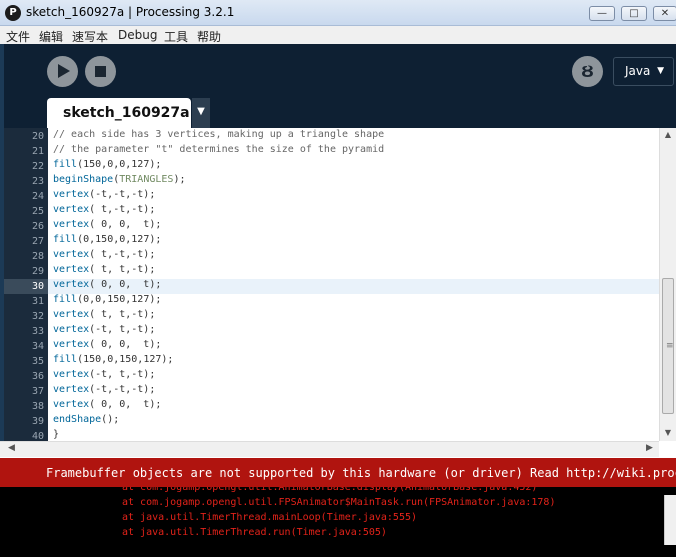  Describe the element at coordinates (37, 181) in the screenshot. I see `line-number: 23` at that location.